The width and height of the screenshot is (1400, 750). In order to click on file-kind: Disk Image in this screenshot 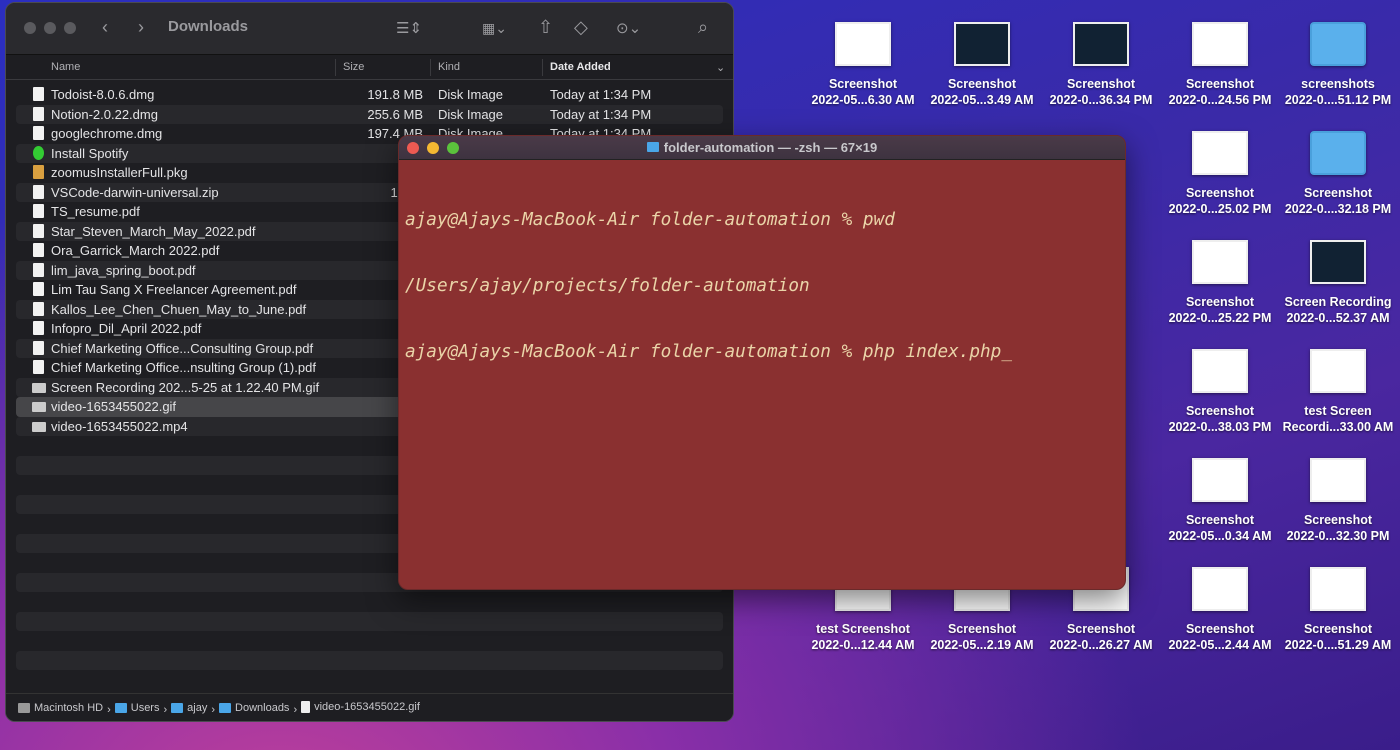, I will do `click(471, 94)`.